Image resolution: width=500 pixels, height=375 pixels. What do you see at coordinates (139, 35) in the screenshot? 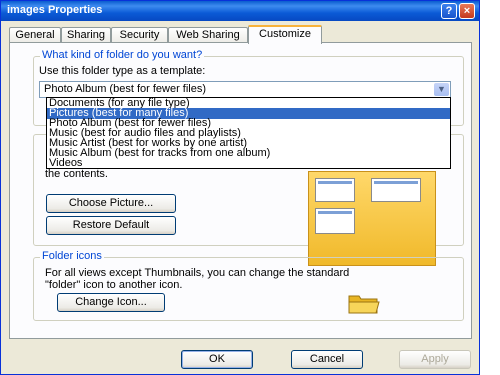
I see `tab-security: Security` at bounding box center [139, 35].